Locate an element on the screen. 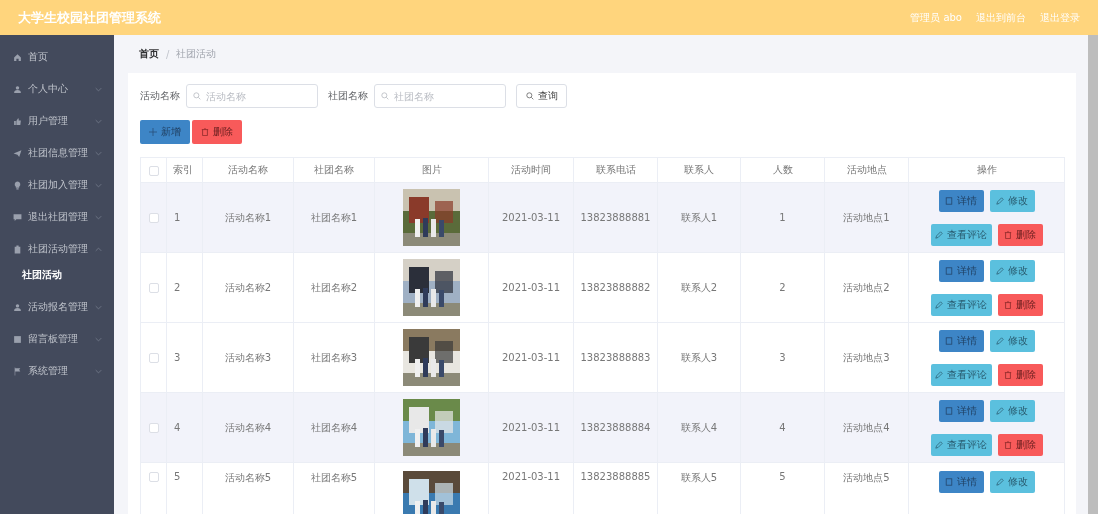  table-cell: 联系人4 is located at coordinates (699, 427).